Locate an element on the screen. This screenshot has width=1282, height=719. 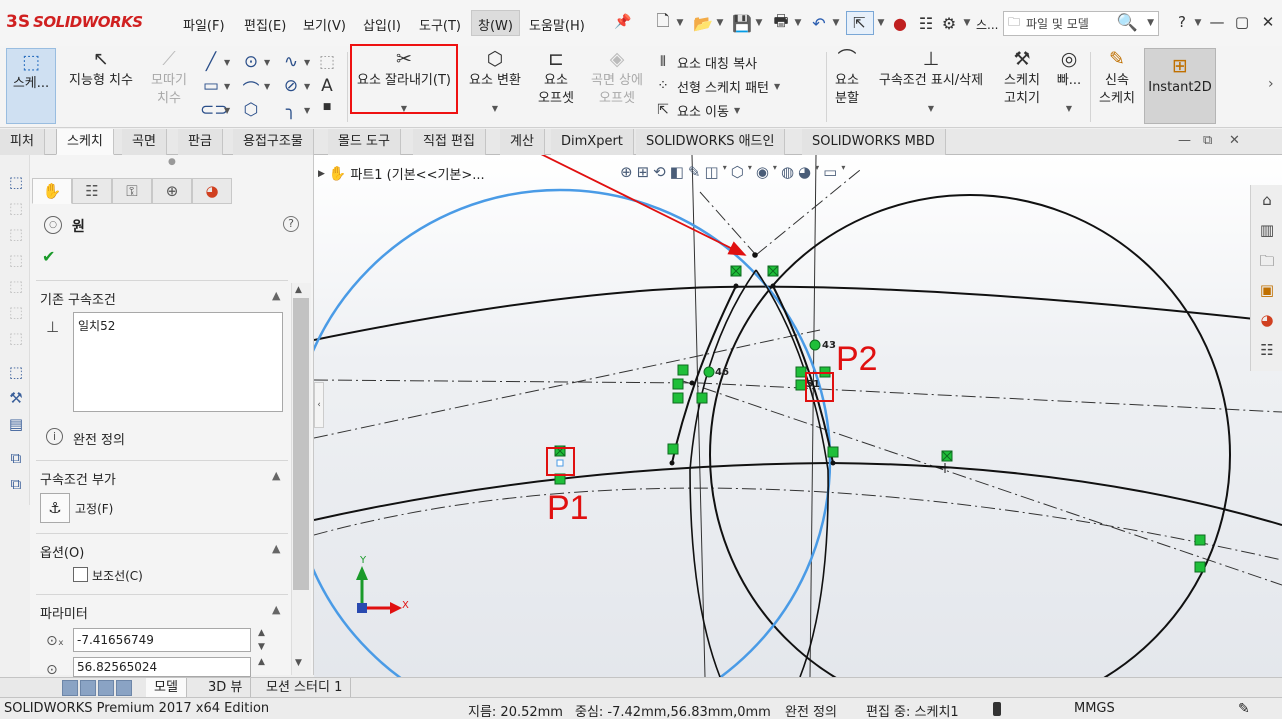
center-x-input: -7.41656749 is located at coordinates (162, 640).